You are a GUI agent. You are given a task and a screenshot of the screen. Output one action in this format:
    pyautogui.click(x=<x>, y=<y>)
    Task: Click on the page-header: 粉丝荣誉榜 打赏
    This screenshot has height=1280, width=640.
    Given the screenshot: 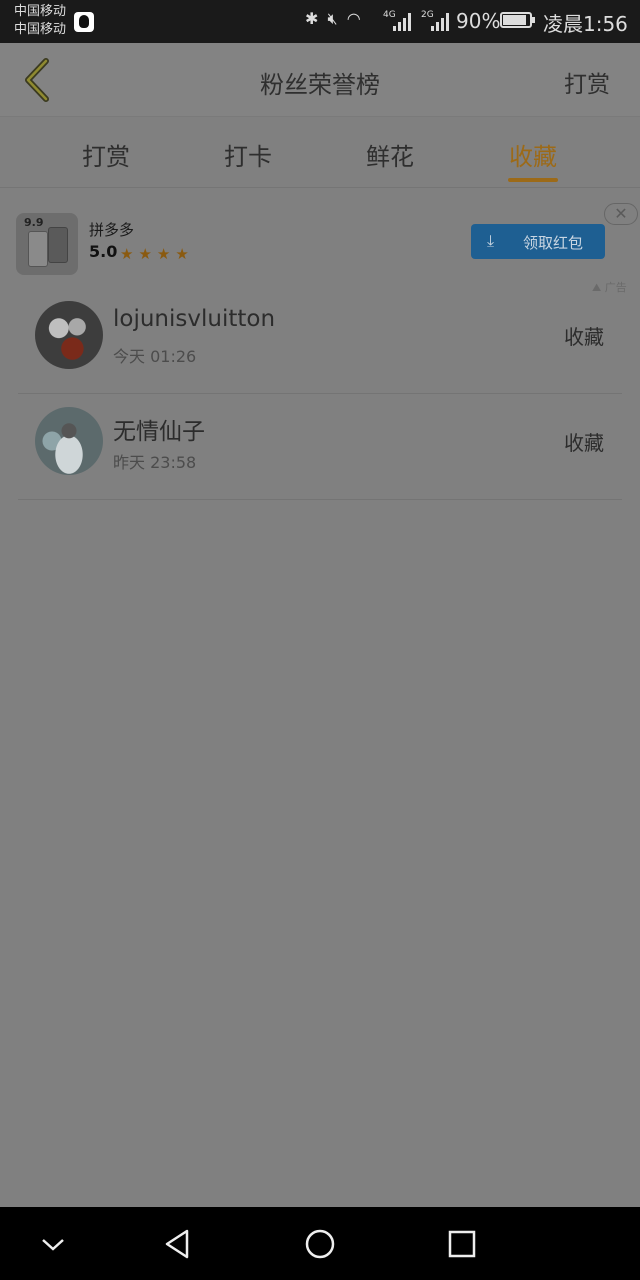 What is the action you would take?
    pyautogui.click(x=320, y=80)
    